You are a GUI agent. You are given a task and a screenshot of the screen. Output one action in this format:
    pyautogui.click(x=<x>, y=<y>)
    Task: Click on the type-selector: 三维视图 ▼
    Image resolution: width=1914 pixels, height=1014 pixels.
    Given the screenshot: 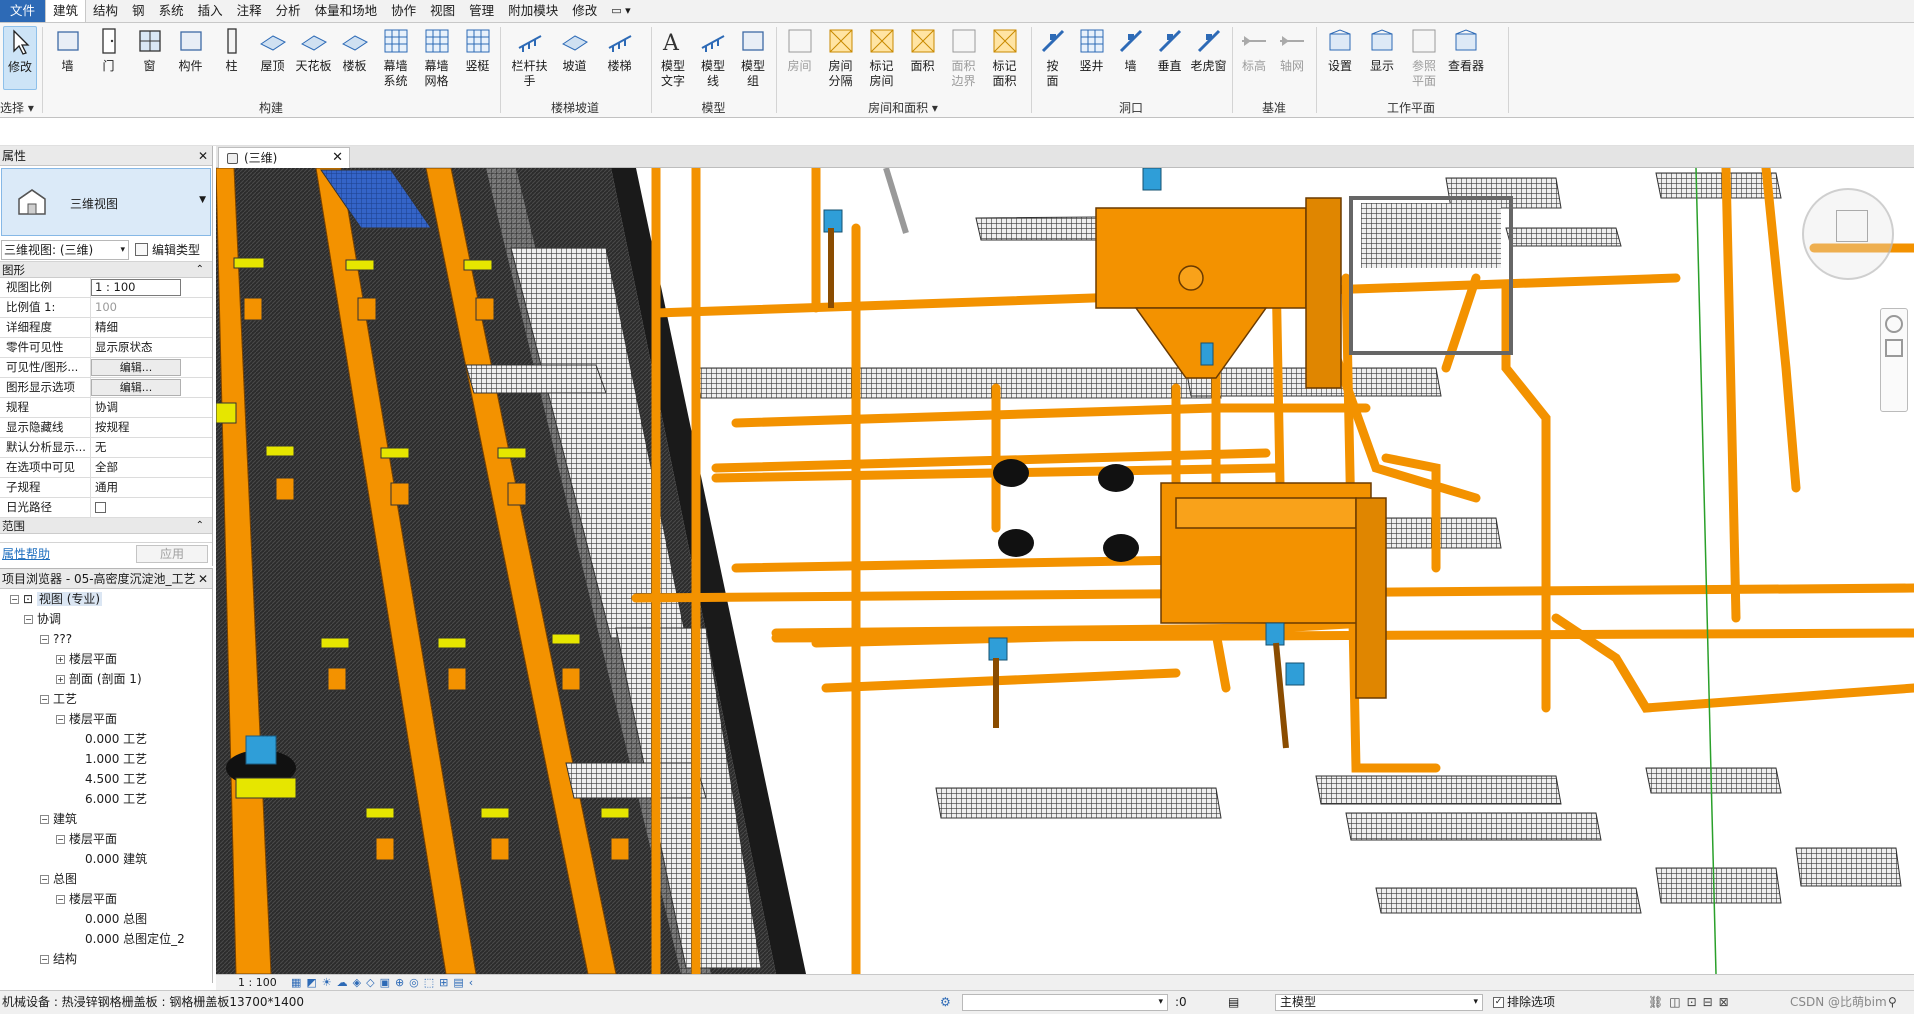 What is the action you would take?
    pyautogui.click(x=106, y=202)
    